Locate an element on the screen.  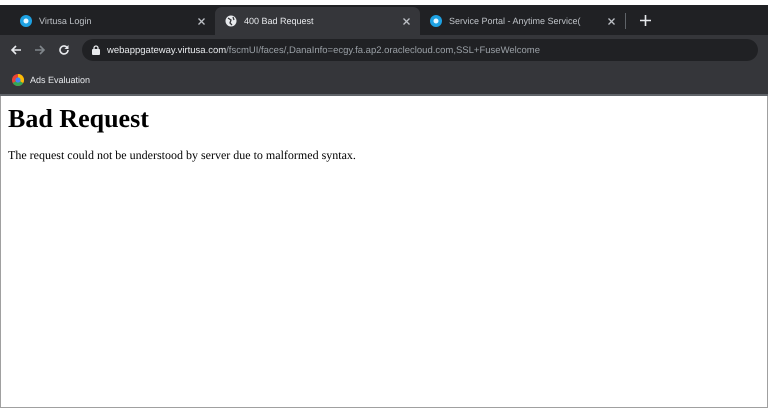
page-heading: Bad Request is located at coordinates (79, 119).